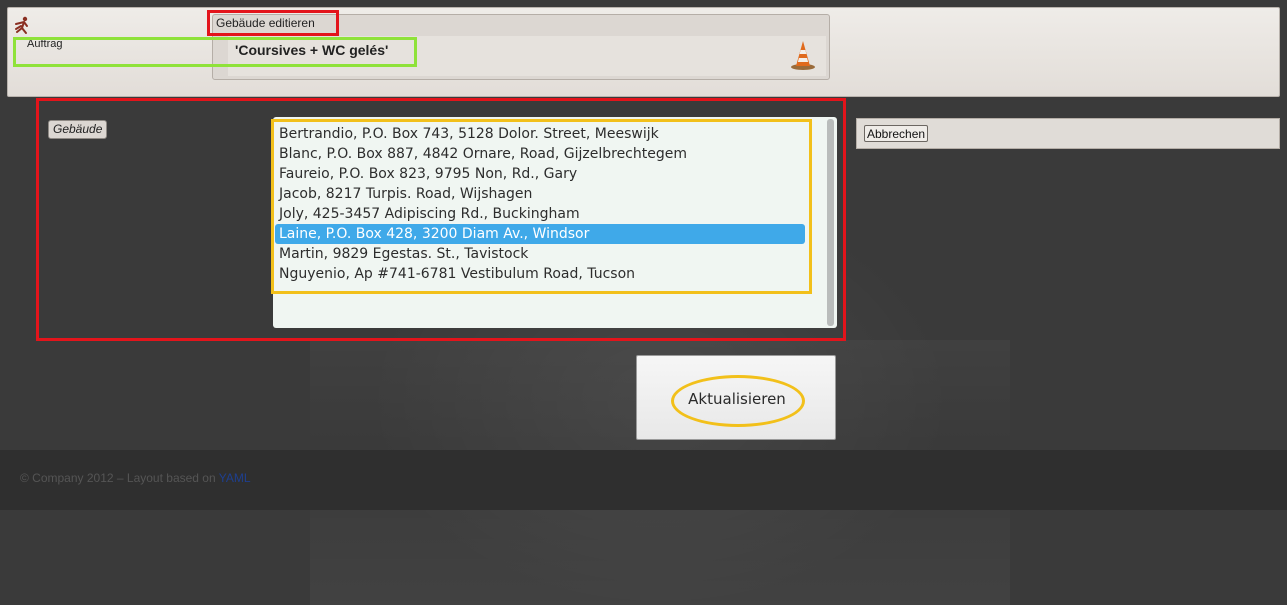  Describe the element at coordinates (896, 133) in the screenshot. I see `cancel-button: Abbrechen` at that location.